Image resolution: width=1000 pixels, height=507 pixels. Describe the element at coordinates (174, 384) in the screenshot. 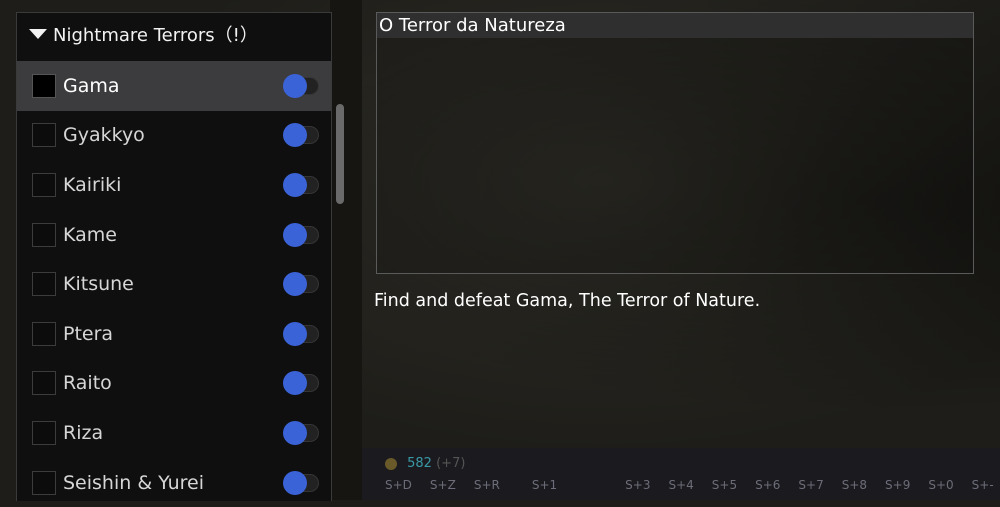

I see `list-item: Raito` at that location.